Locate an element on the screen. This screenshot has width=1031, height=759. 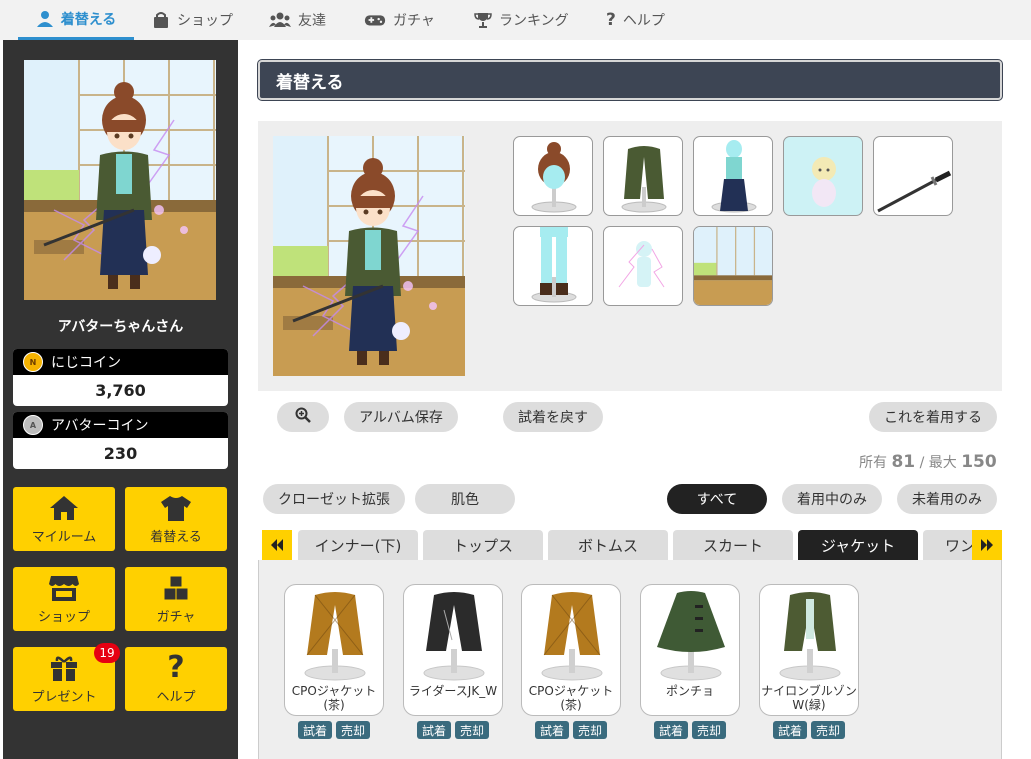
gamepad-icon is located at coordinates (375, 20).